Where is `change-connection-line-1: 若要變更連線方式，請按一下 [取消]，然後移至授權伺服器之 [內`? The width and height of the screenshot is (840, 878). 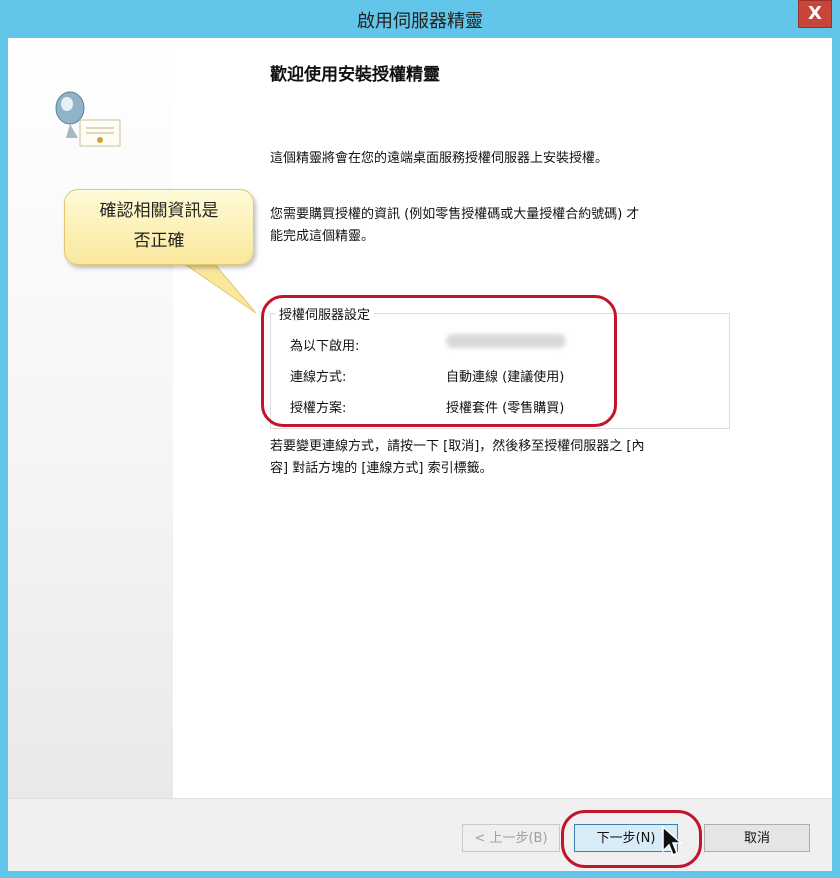 change-connection-line-1: 若要變更連線方式，請按一下 [取消]，然後移至授權伺服器之 [內 is located at coordinates (457, 446).